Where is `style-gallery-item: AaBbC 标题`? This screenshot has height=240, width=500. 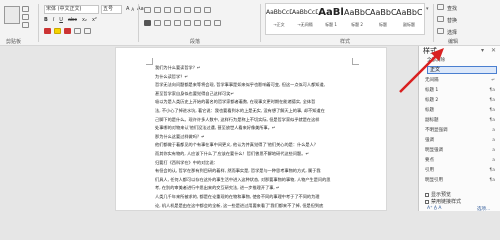 style-gallery-item: AaBbC 标题 is located at coordinates (383, 19).